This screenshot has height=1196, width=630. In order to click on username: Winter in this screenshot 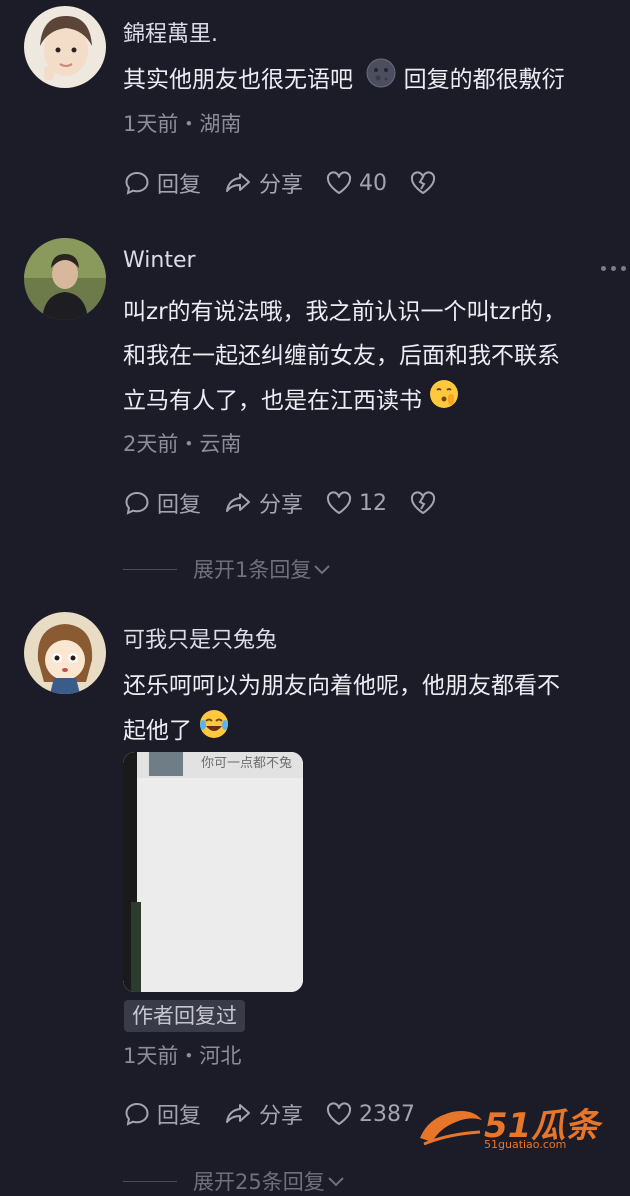, I will do `click(159, 260)`.